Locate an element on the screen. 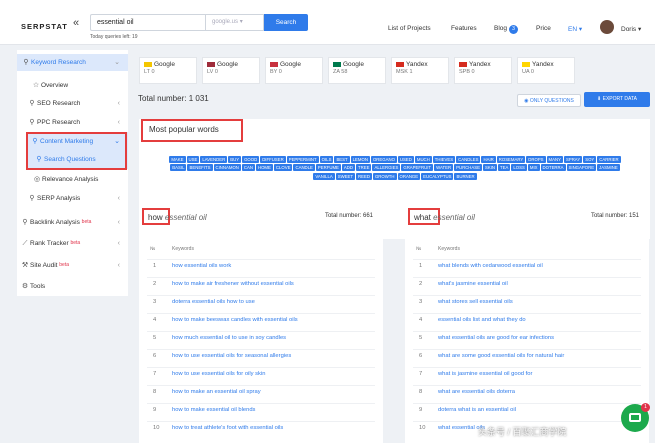 Image resolution: width=655 pixels, height=443 pixels. sidebar-item-overview: ☆ Overview is located at coordinates (72, 85).